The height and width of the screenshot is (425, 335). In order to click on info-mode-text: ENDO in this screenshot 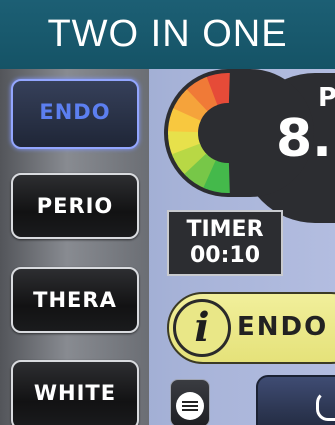, I will do `click(283, 327)`.